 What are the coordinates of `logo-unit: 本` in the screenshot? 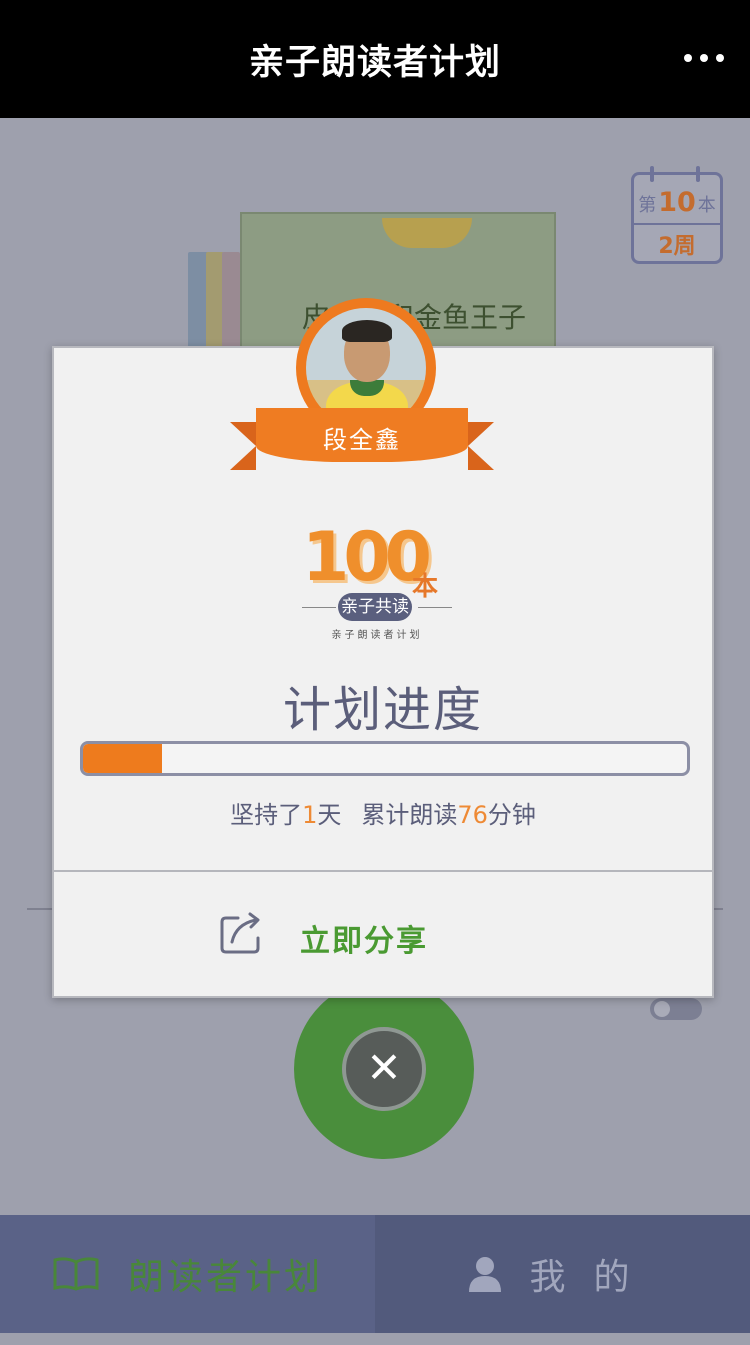 It's located at (425, 587).